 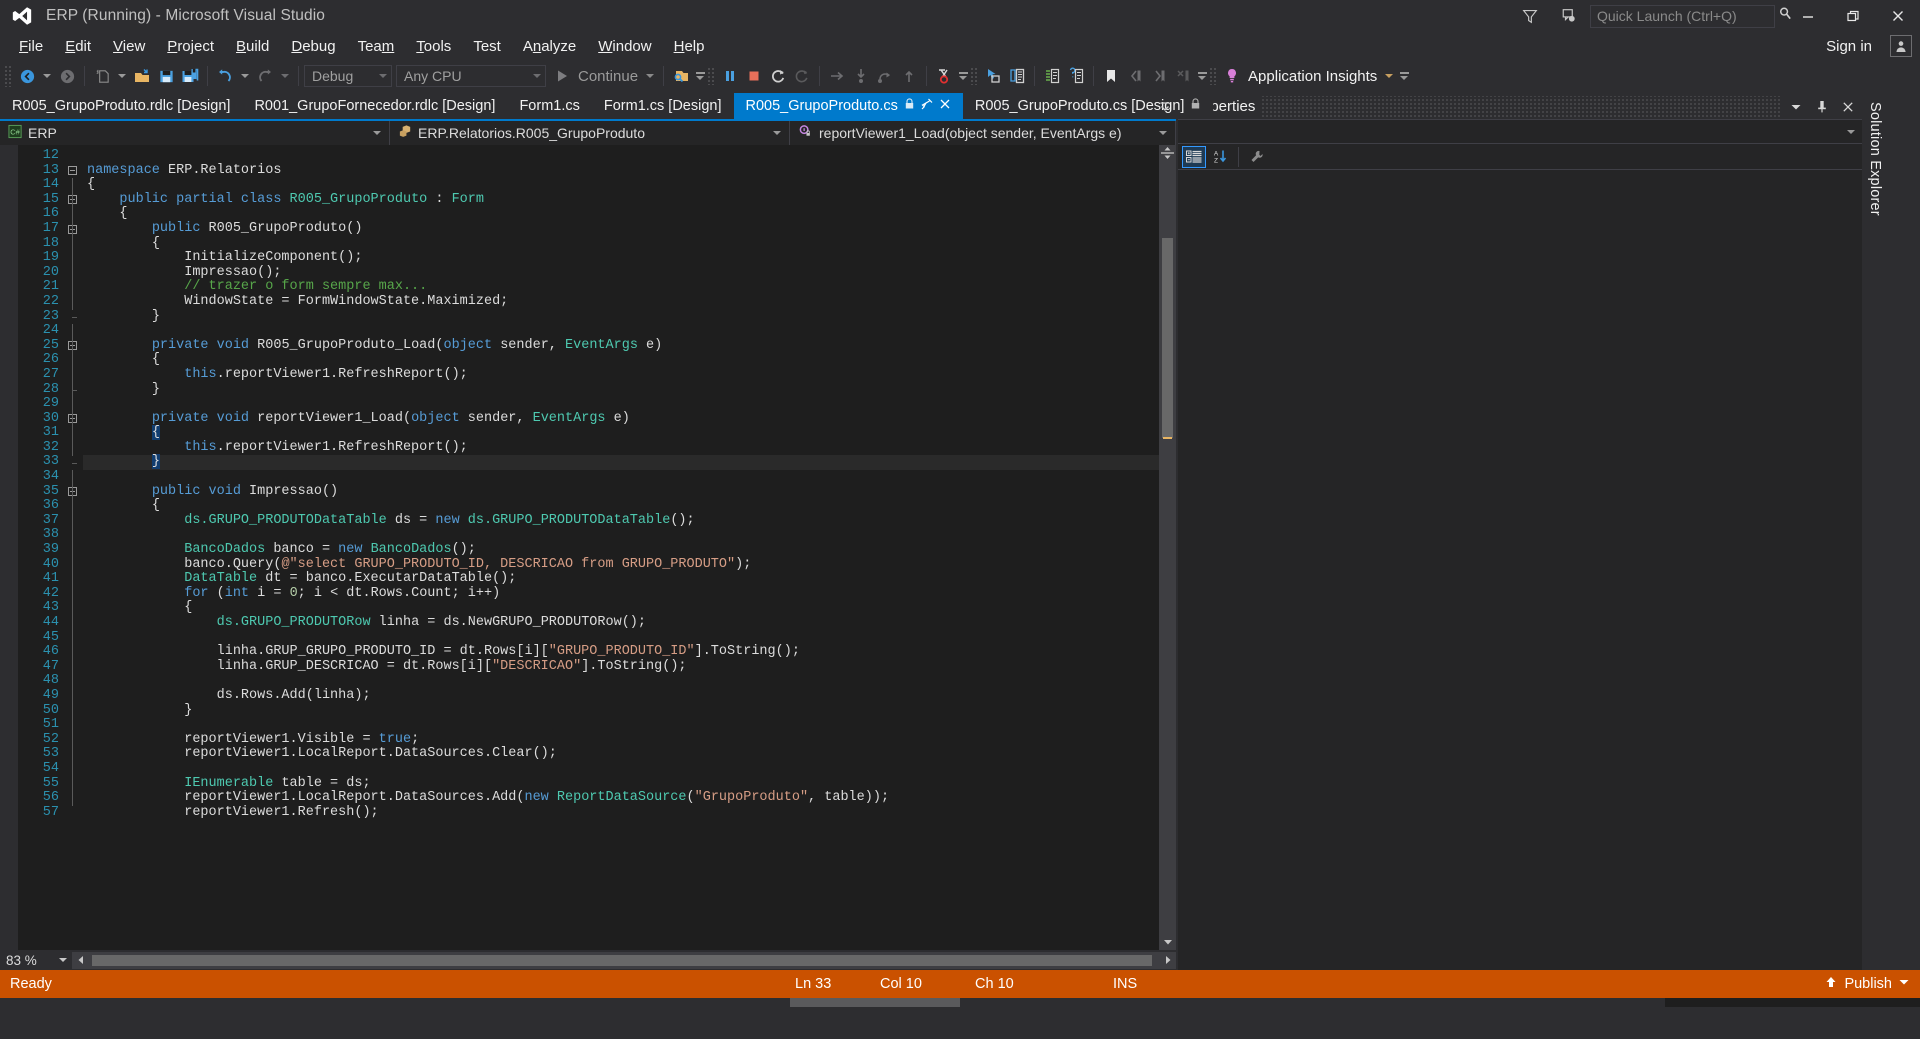 What do you see at coordinates (1897, 16) in the screenshot?
I see `close-button` at bounding box center [1897, 16].